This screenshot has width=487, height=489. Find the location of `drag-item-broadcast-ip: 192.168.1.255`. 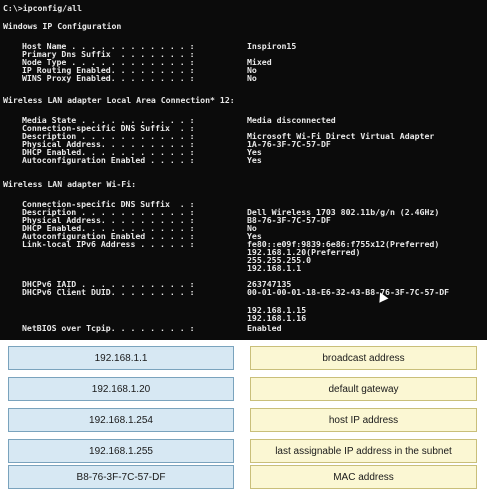

drag-item-broadcast-ip: 192.168.1.255 is located at coordinates (121, 451).